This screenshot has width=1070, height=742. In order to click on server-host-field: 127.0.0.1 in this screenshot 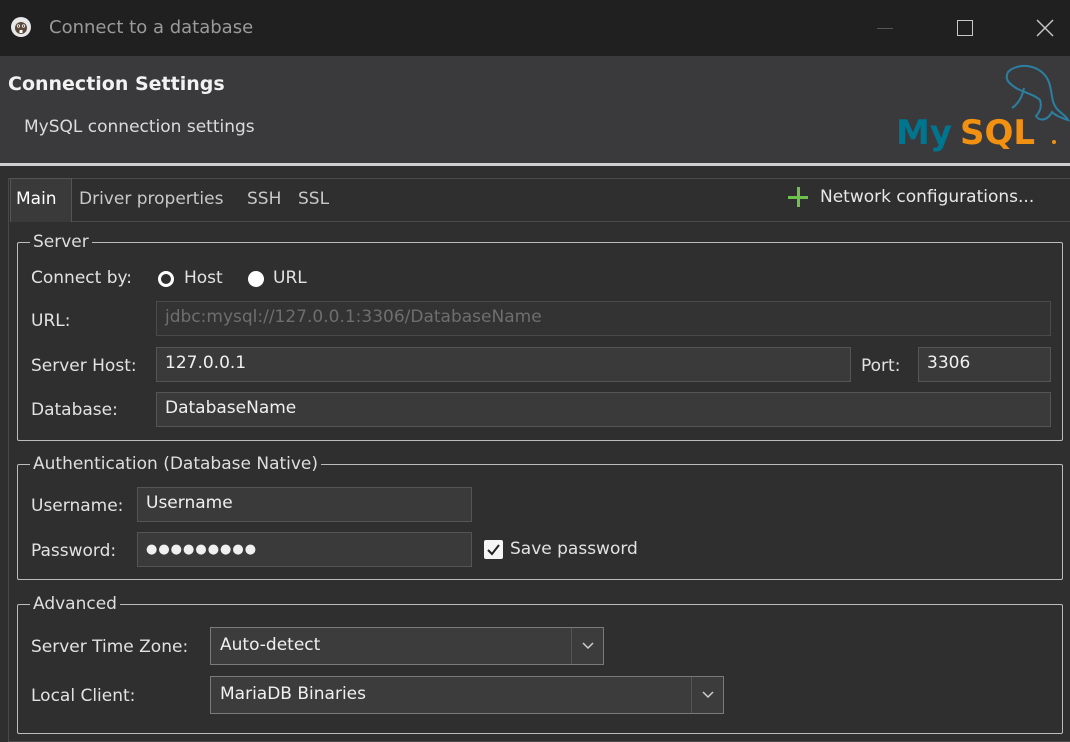, I will do `click(503, 364)`.